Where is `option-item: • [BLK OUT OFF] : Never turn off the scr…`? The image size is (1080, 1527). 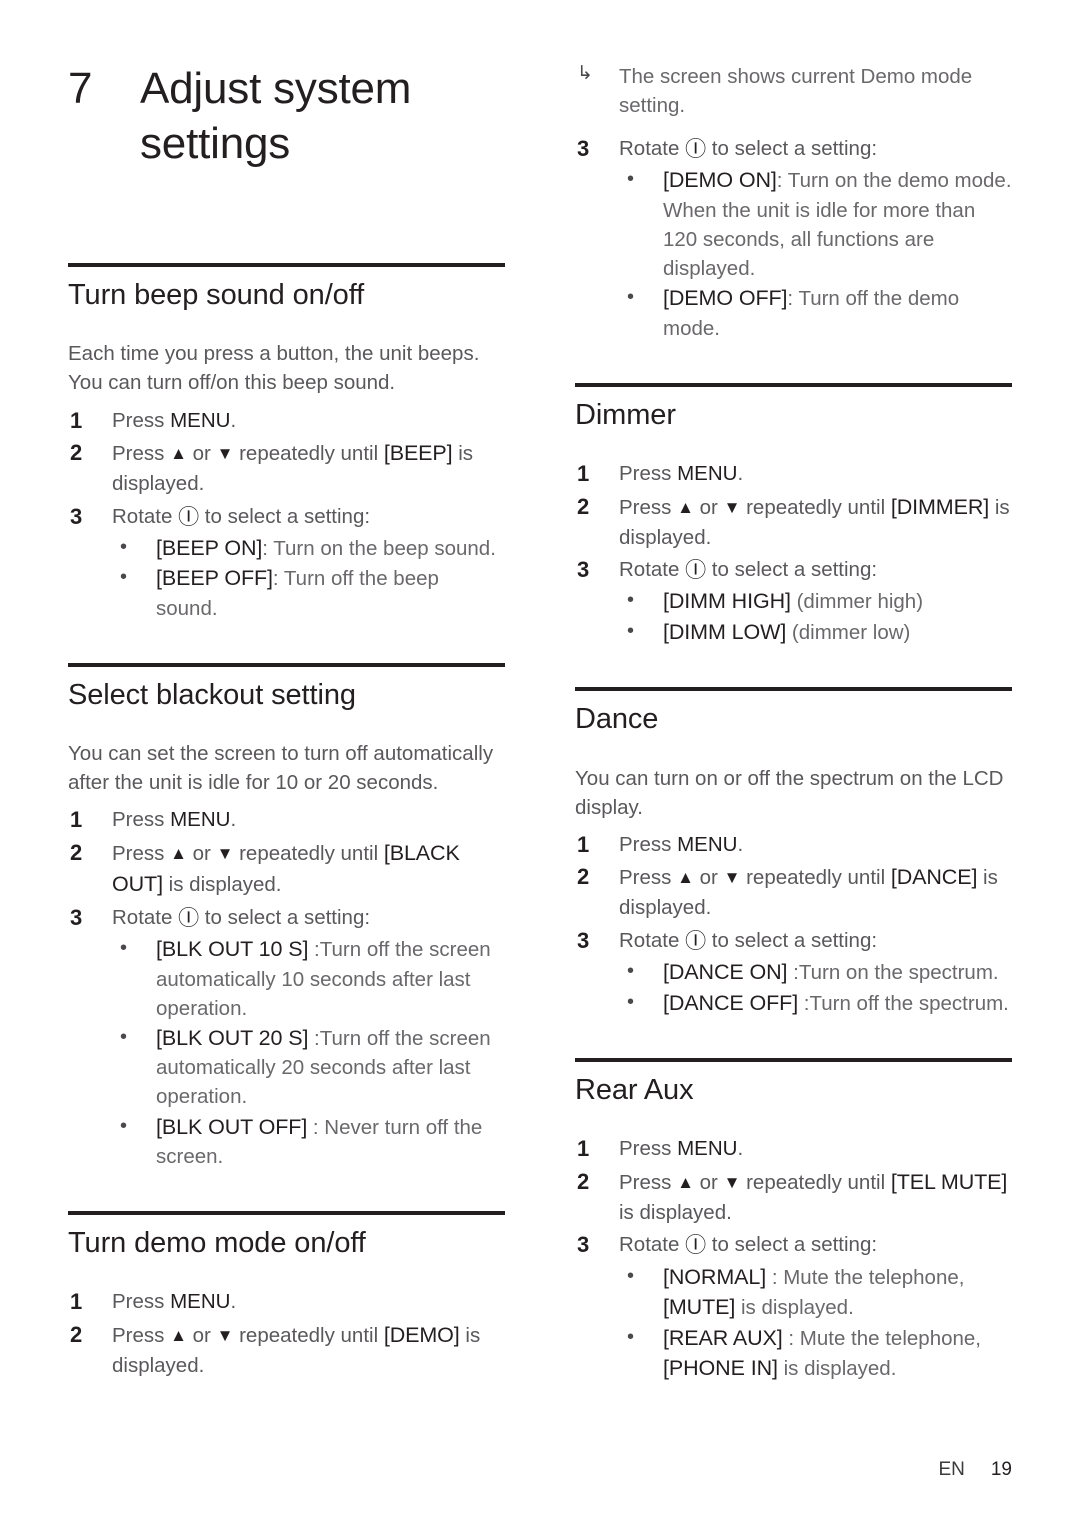
option-item: • [BLK OUT OFF] : Never turn off the scr… is located at coordinates (308, 1142).